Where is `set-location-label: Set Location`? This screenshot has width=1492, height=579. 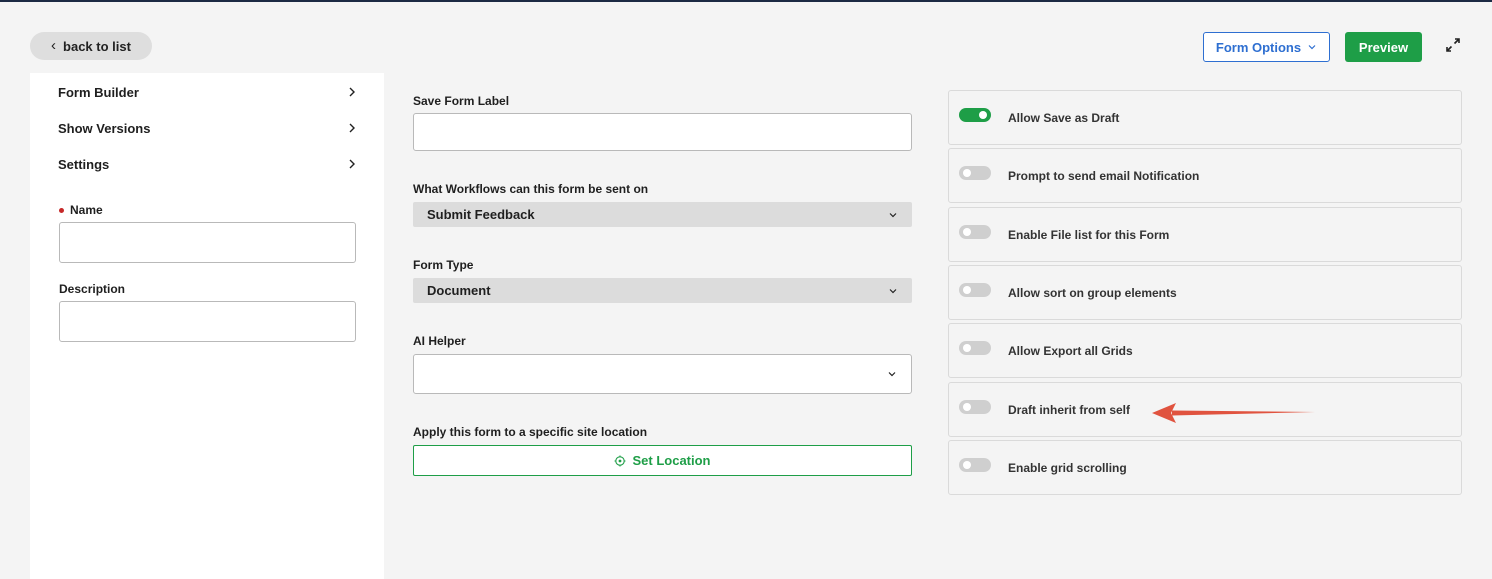 set-location-label: Set Location is located at coordinates (671, 460).